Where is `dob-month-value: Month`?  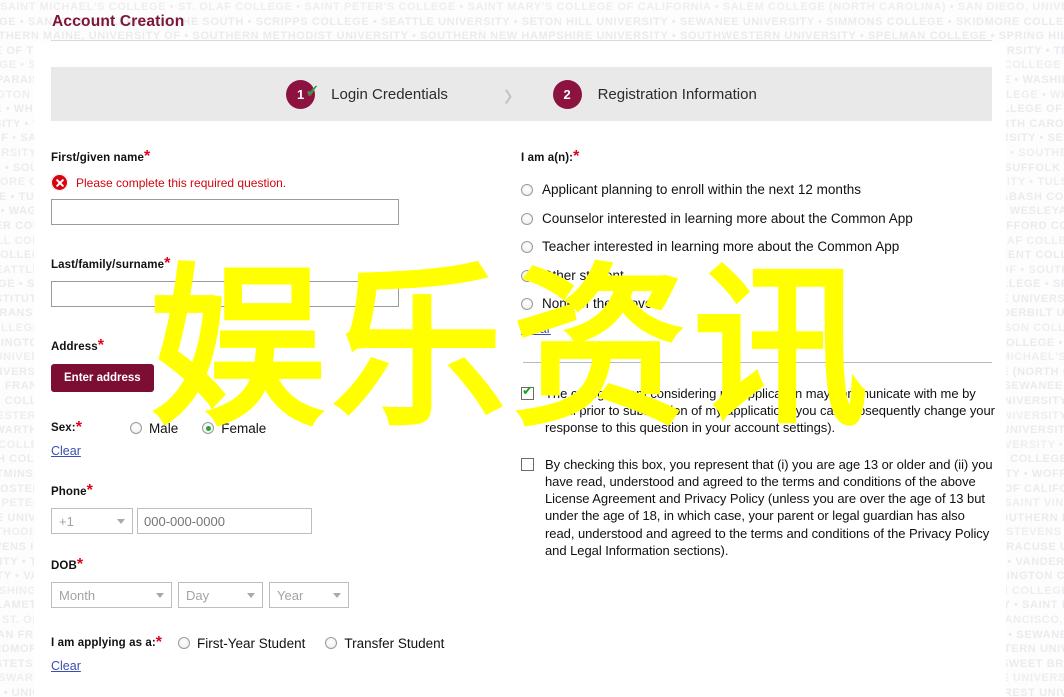
dob-month-value: Month is located at coordinates (77, 595).